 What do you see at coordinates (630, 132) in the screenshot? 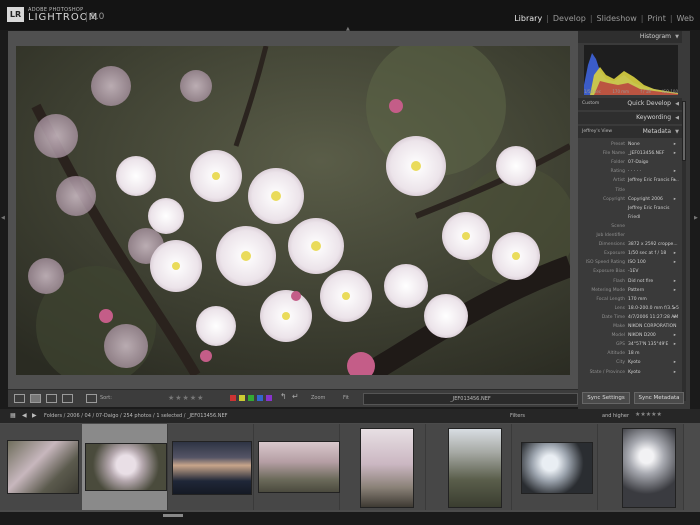
I see `metadata-header: Jeffrey's View Metadata ▼` at bounding box center [630, 132].